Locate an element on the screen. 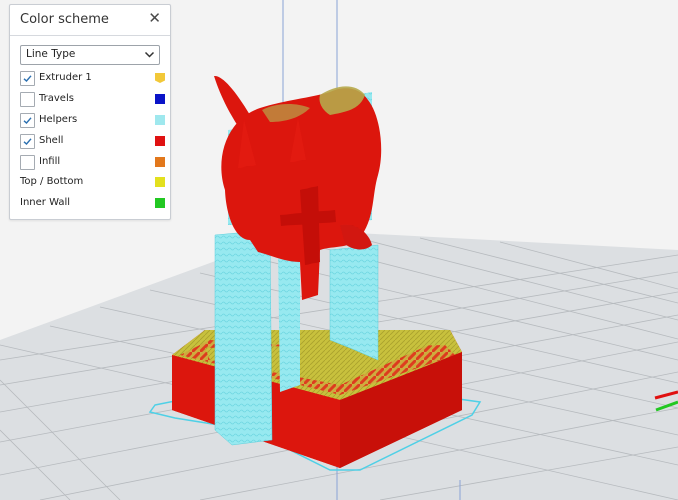  legend-label: Top / Bottom is located at coordinates (52, 181).